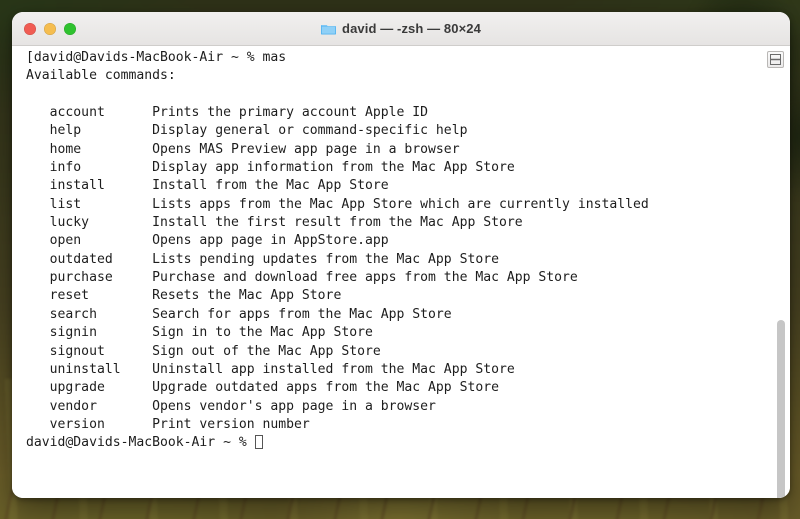 This screenshot has width=800, height=519. I want to click on terminal-line: install Install from the Mac App Store, so click(207, 186).